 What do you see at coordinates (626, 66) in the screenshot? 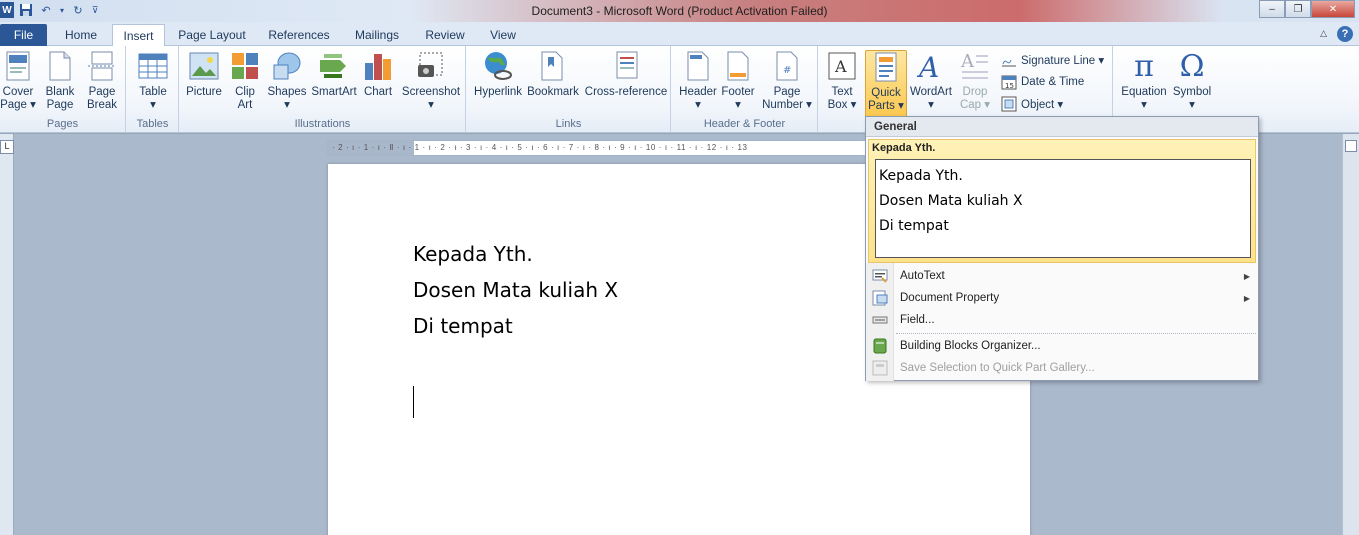
I see `cross-reference-icon` at bounding box center [626, 66].